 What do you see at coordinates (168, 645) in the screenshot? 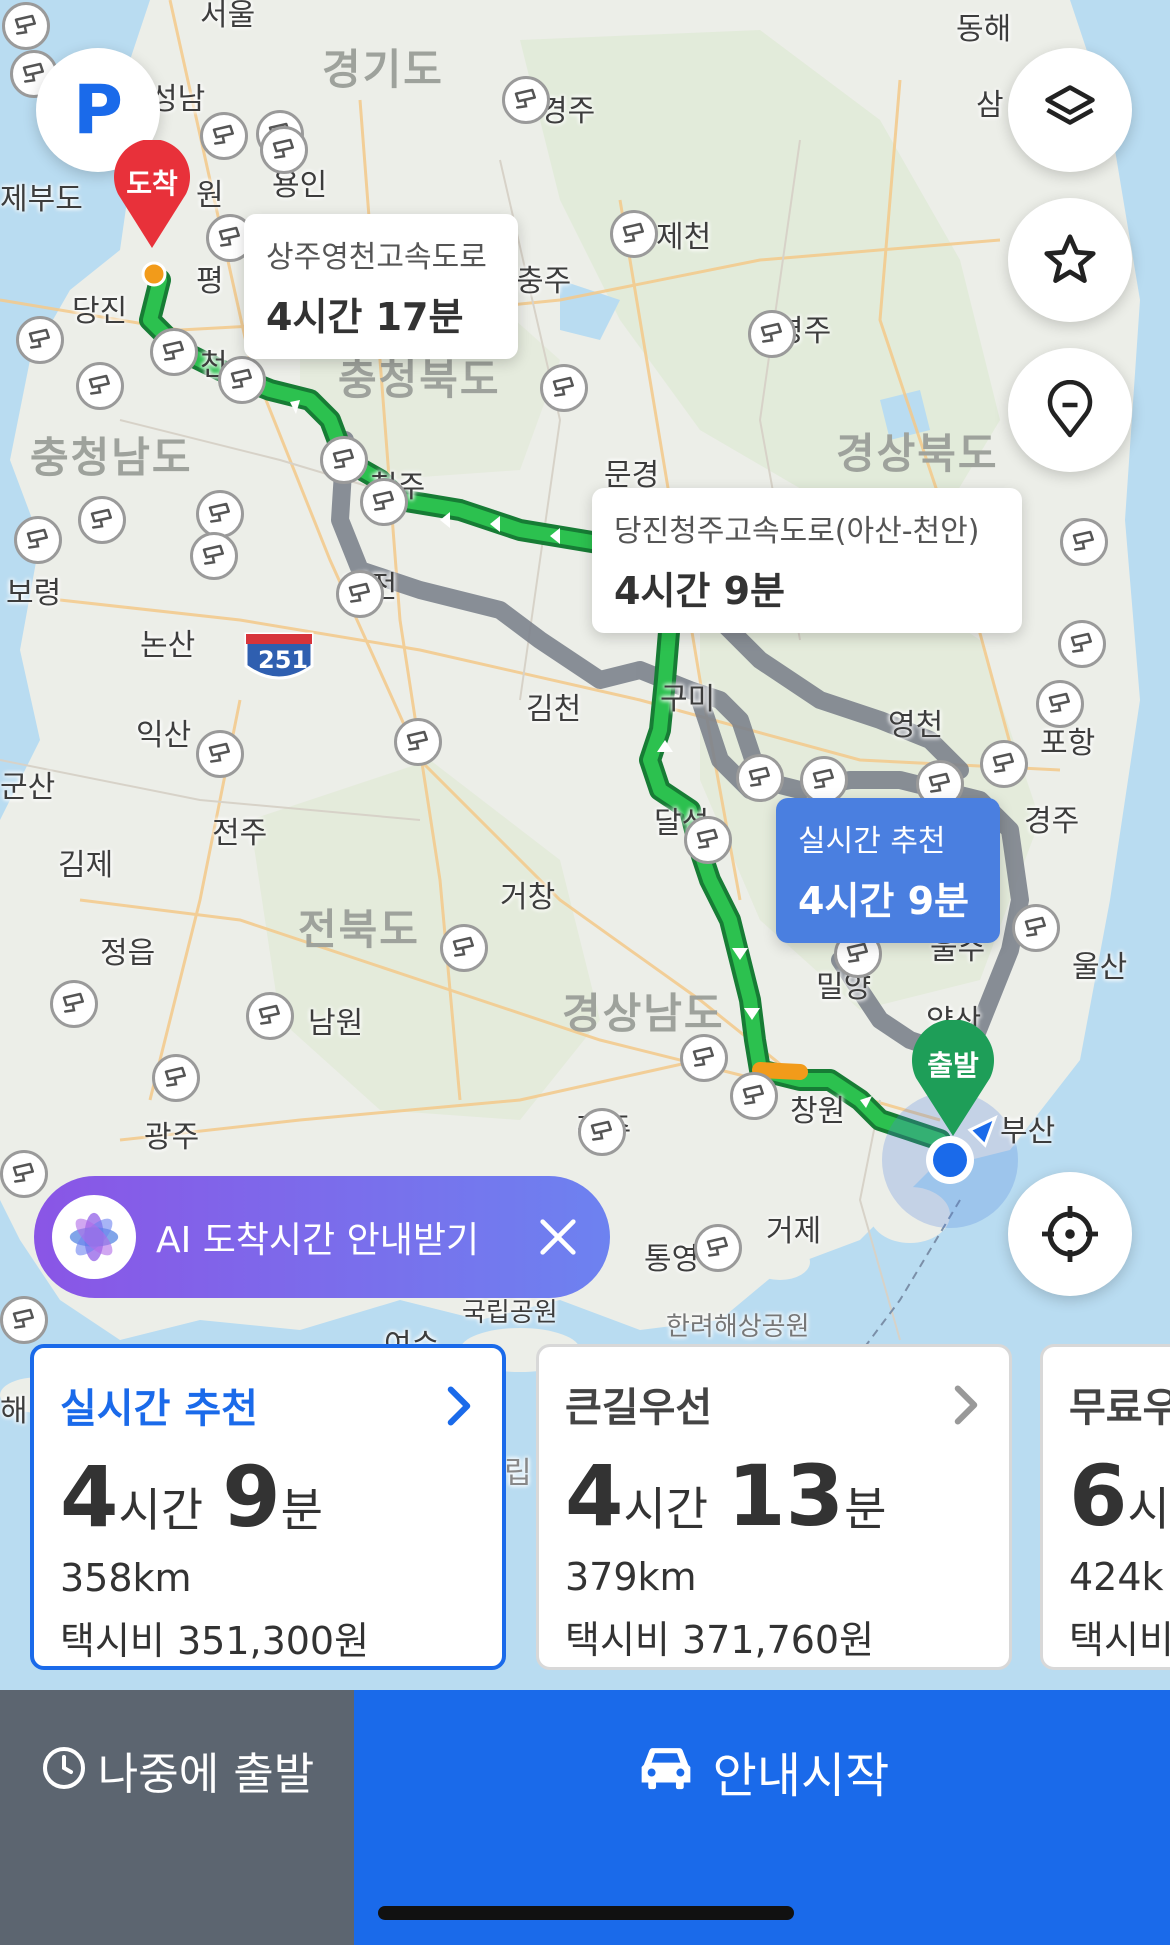
I see `place-label: 논산` at bounding box center [168, 645].